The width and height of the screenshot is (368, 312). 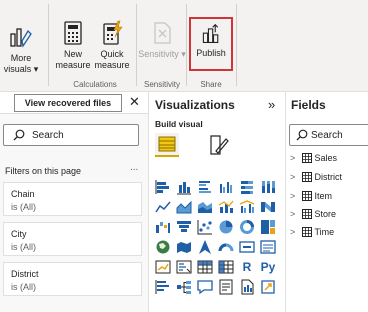 I want to click on filter-card-chain: Chain is (All), so click(x=72, y=199).